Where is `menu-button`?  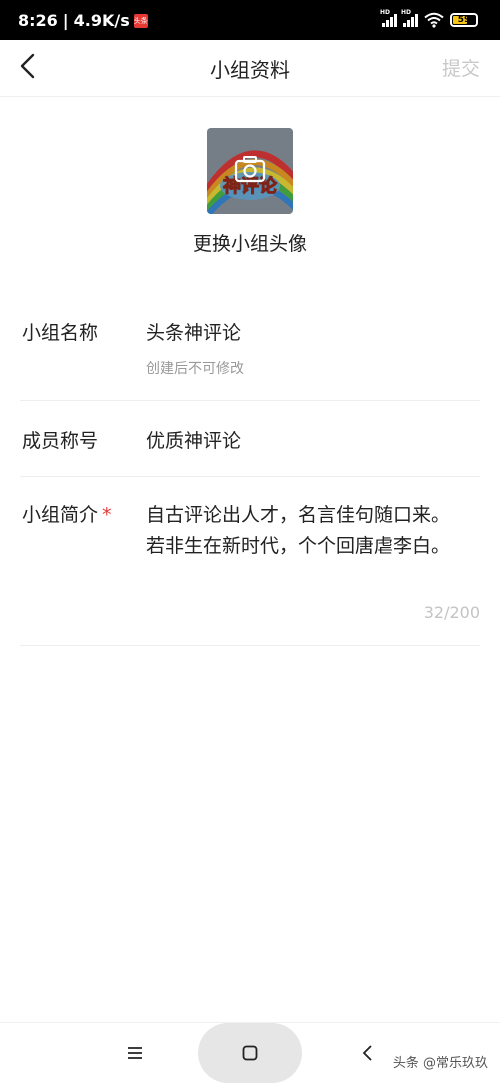 menu-button is located at coordinates (135, 1053).